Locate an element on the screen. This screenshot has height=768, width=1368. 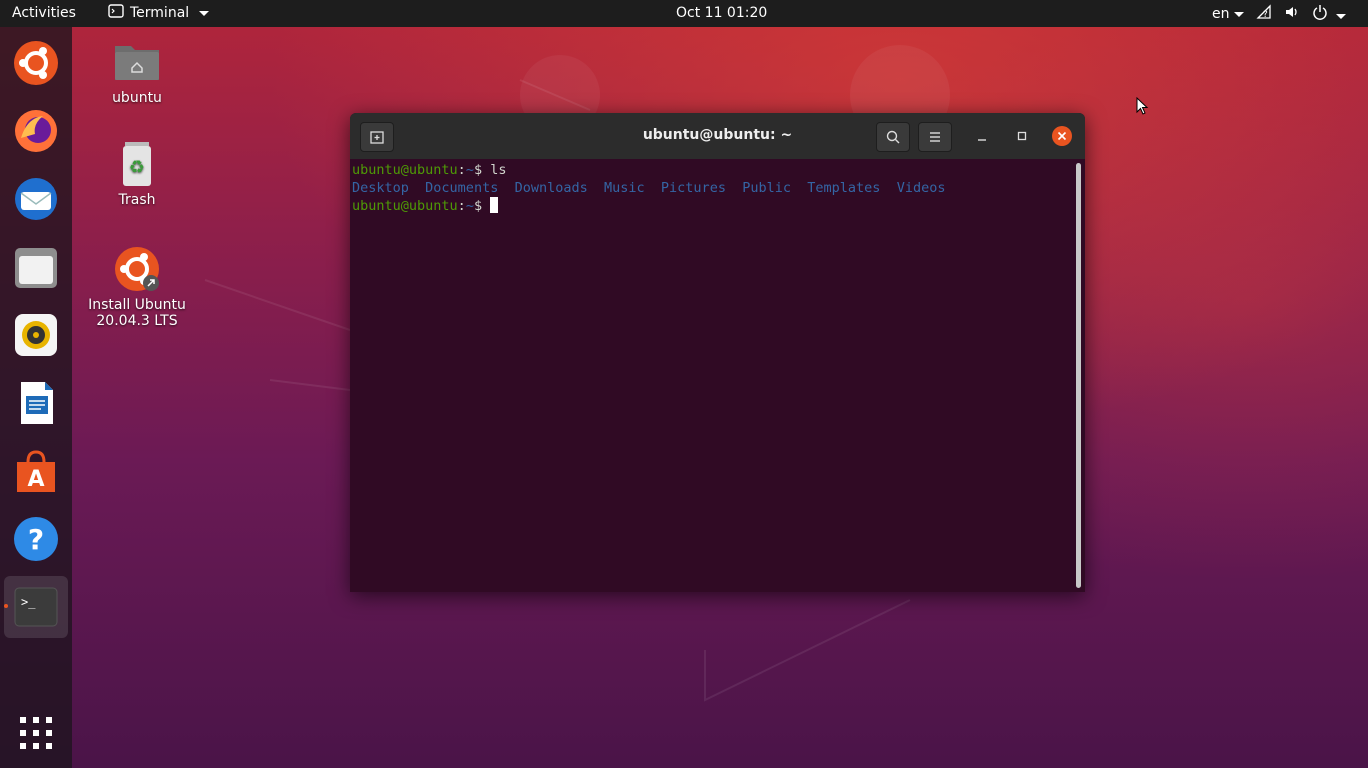
desktop-icon-label: Install Ubuntu 20.04.3 LTS is located at coordinates (137, 313).